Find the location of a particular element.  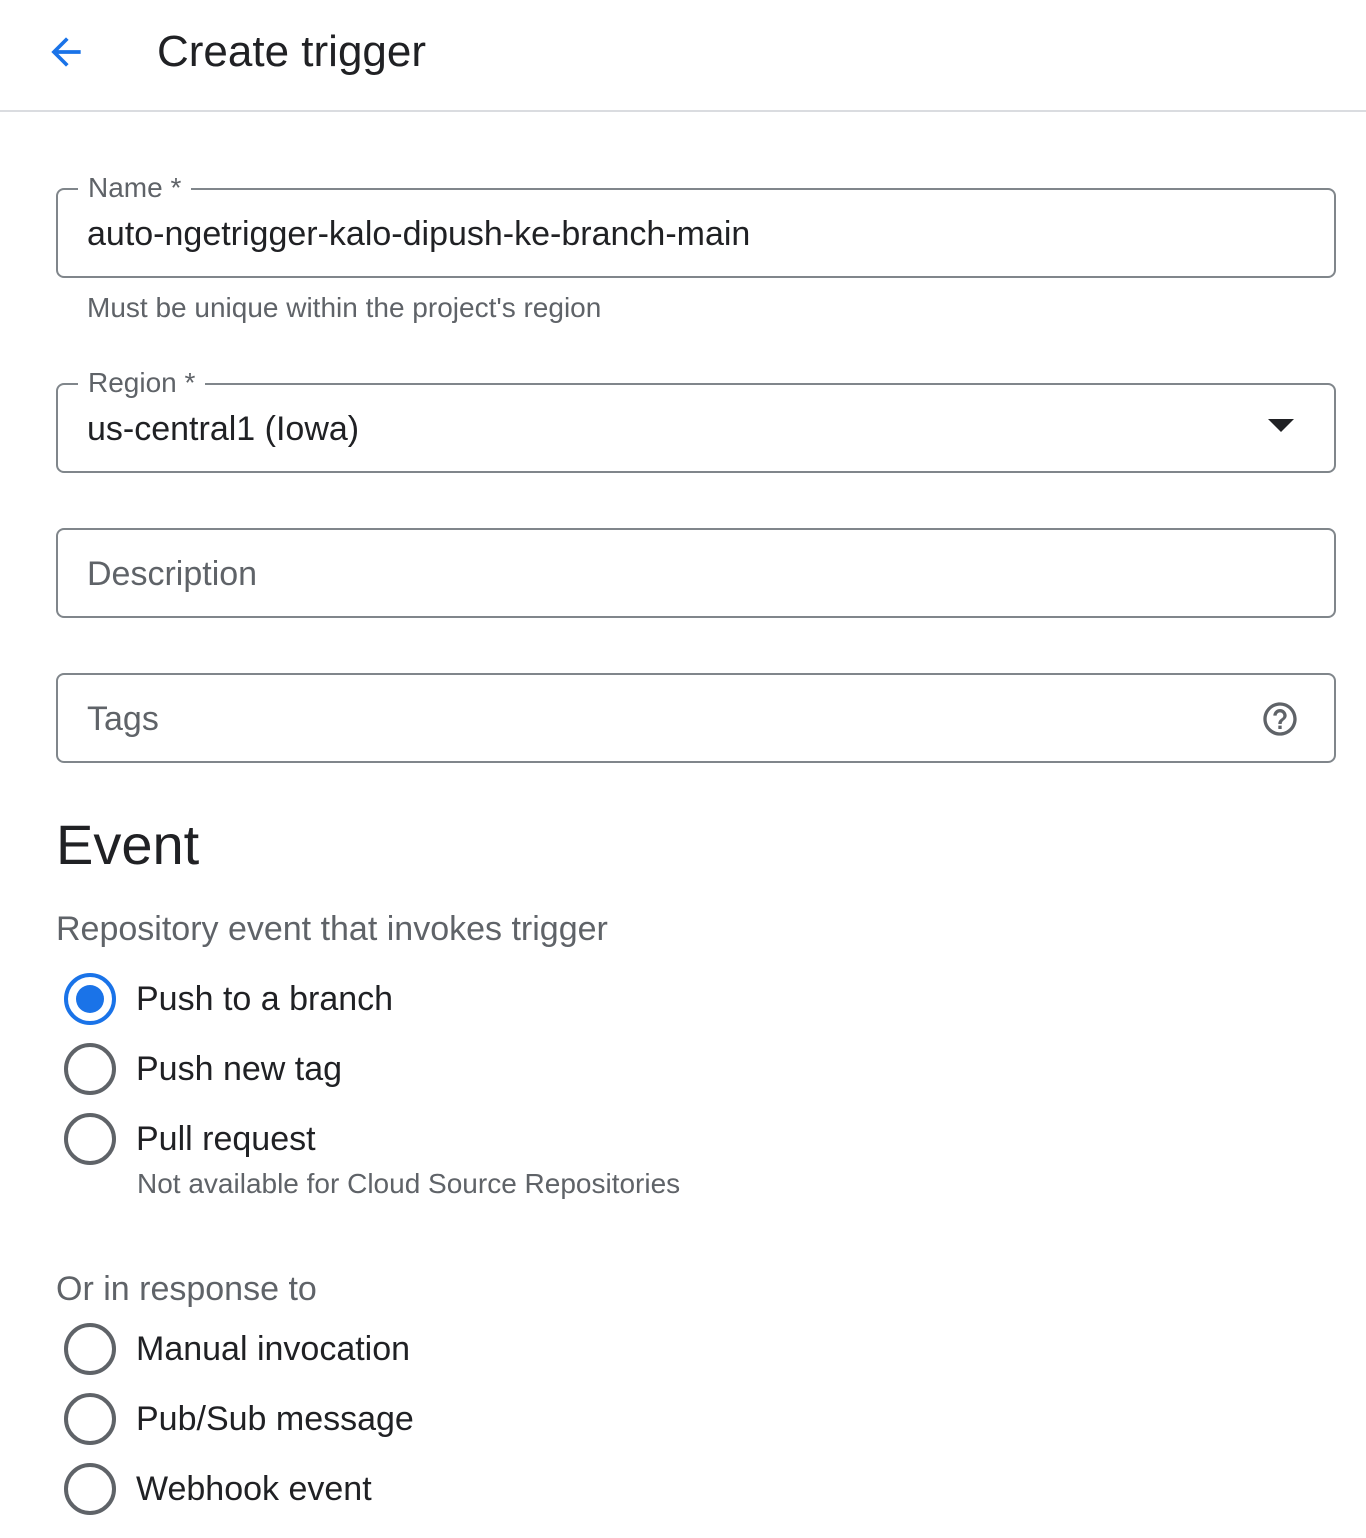

help-circle-icon is located at coordinates (1280, 719).